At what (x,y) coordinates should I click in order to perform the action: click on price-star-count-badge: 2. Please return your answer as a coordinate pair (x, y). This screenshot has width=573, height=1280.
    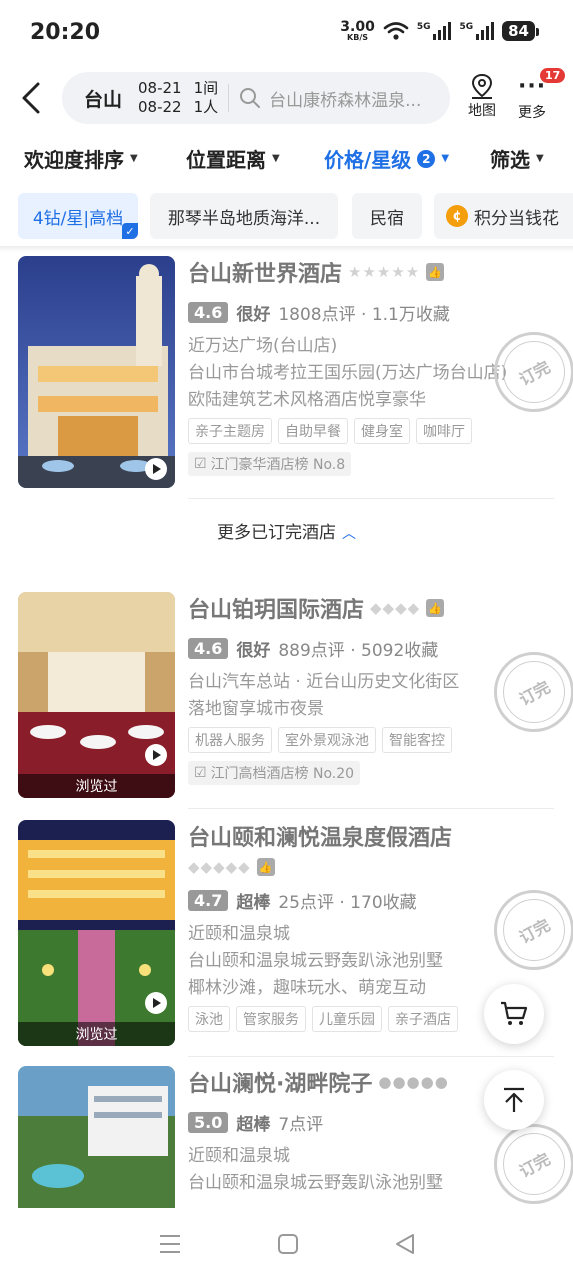
    Looking at the image, I should click on (426, 158).